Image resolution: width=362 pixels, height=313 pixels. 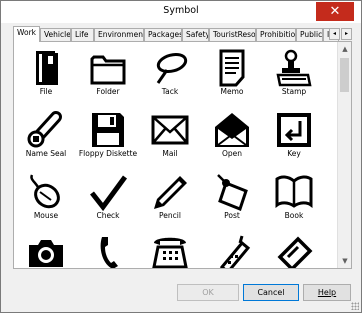 I want to click on symbol-phone, so click(x=108, y=248).